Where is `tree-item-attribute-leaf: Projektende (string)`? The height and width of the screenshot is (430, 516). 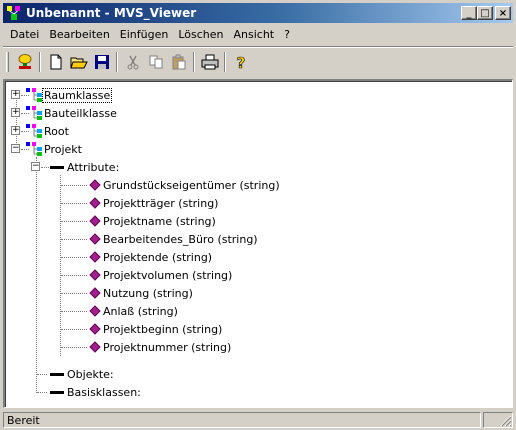 tree-item-attribute-leaf: Projektende (string) is located at coordinates (151, 257).